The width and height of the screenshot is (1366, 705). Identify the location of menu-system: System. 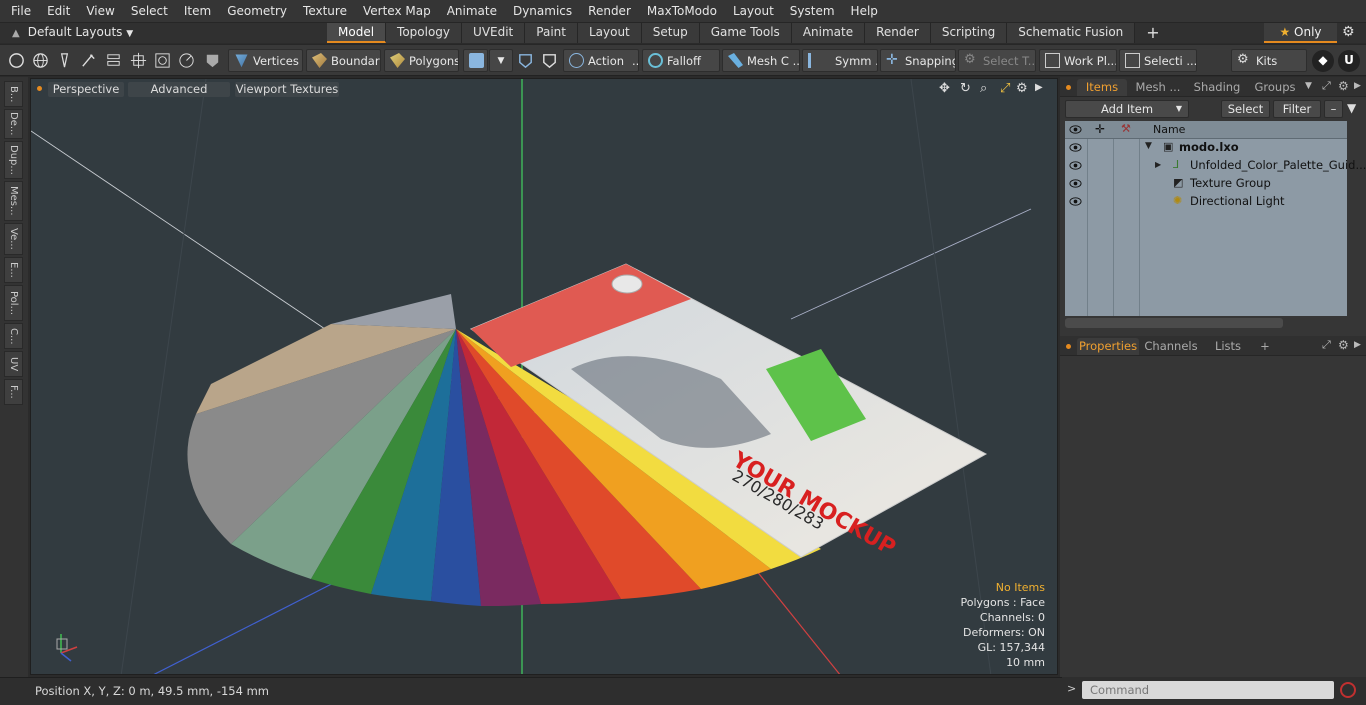
(812, 11).